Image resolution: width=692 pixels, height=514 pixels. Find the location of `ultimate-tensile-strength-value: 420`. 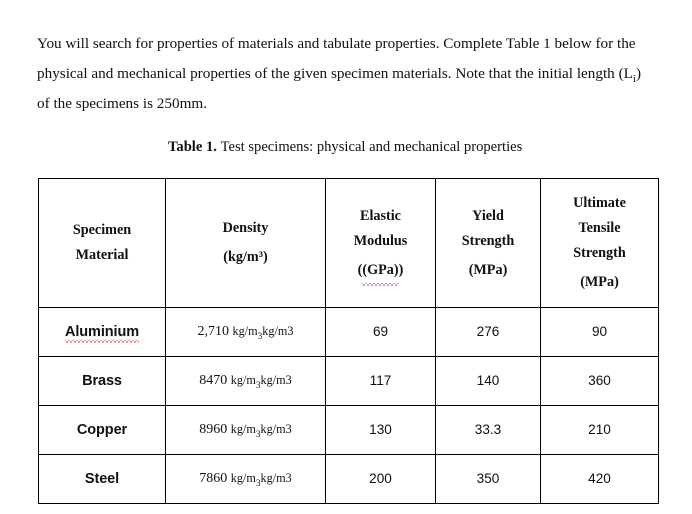

ultimate-tensile-strength-value: 420 is located at coordinates (599, 478).